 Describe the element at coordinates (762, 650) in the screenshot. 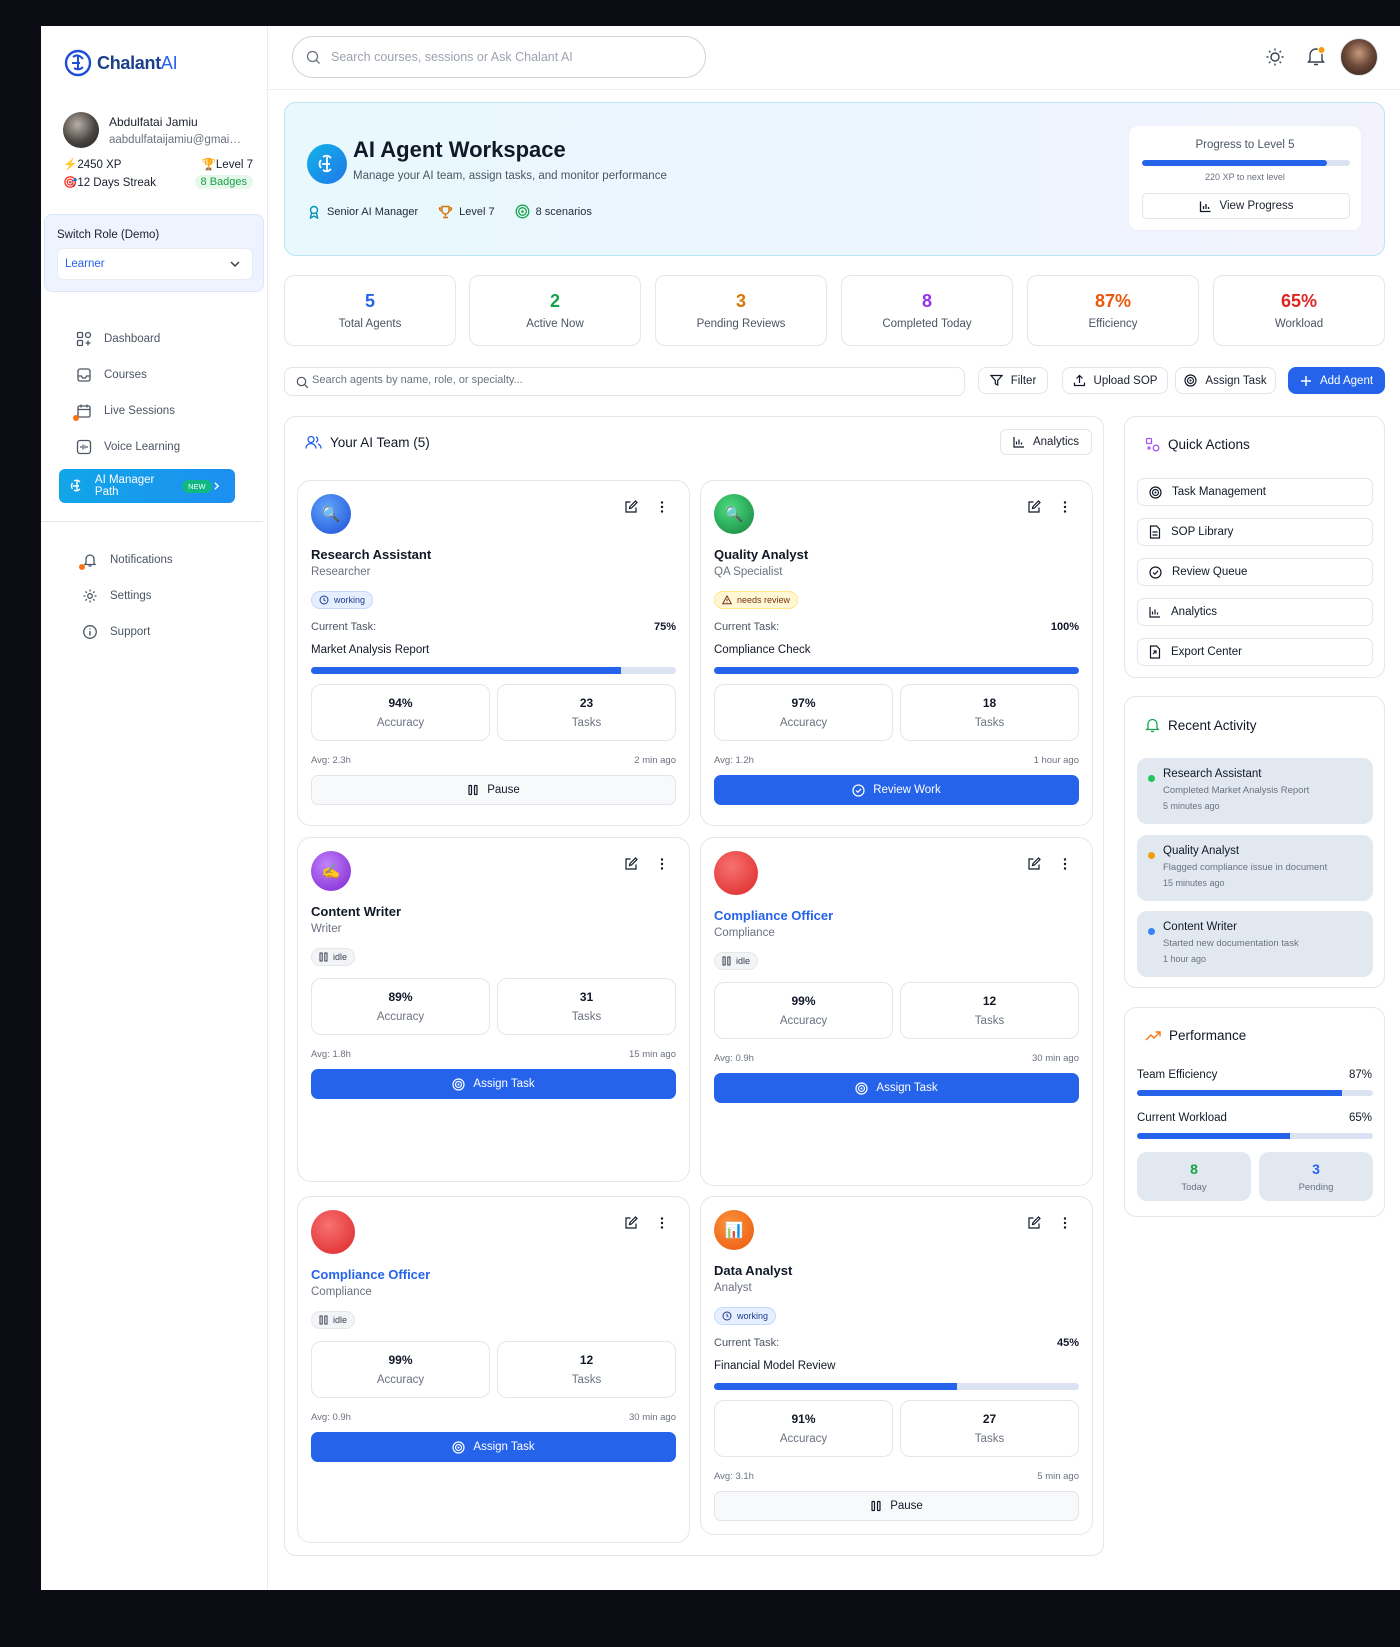

I see `current-task-name: Compliance Check` at that location.